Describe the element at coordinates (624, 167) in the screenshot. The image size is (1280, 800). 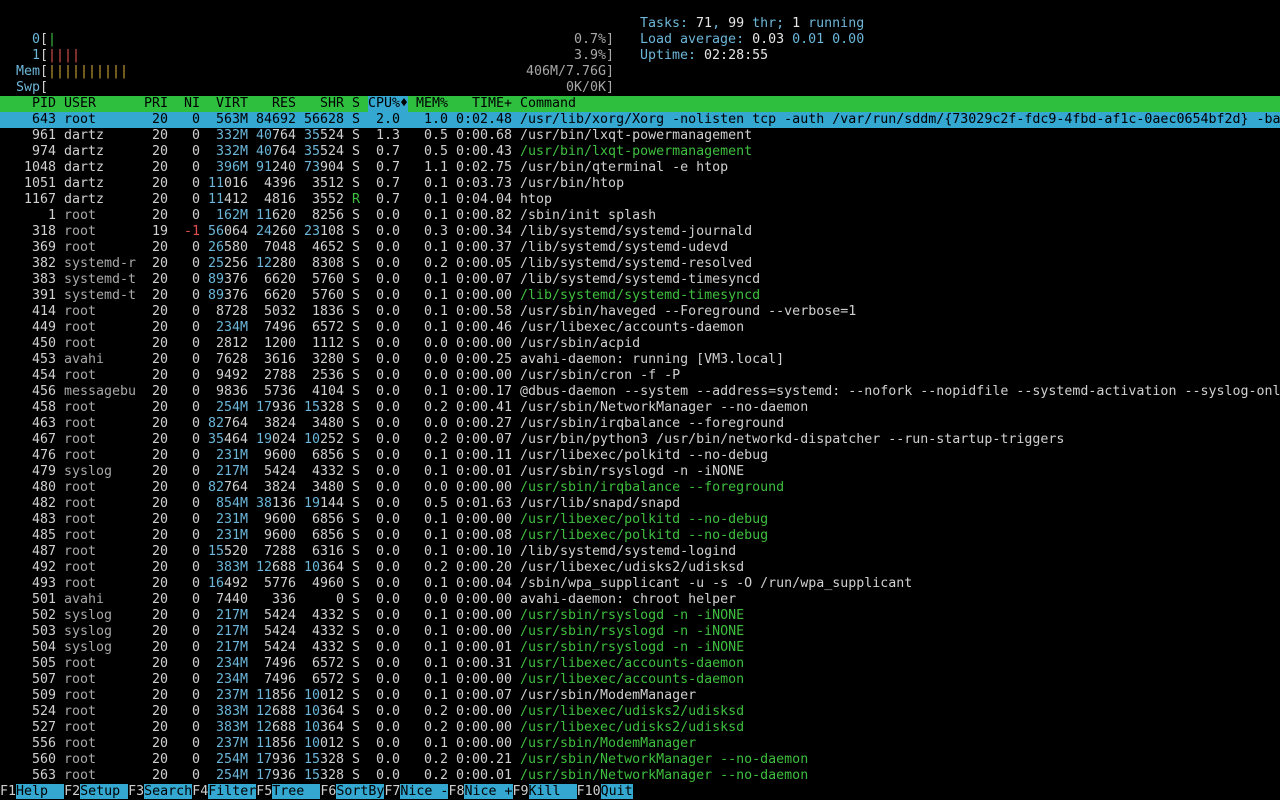
I see `command-cell: /usr/bin/qterminal -e htop` at that location.